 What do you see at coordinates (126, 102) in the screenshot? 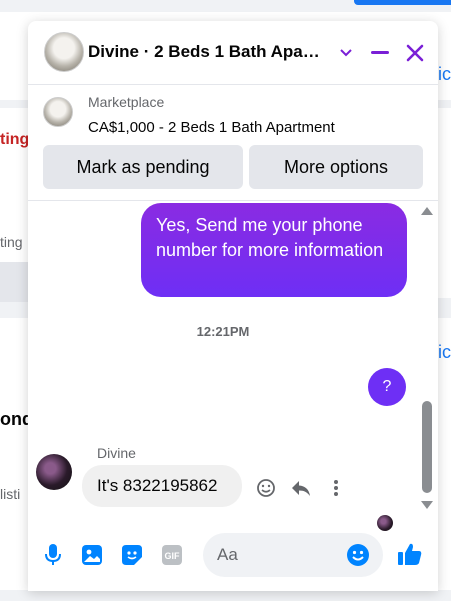
I see `marketplace-label: Marketplace` at bounding box center [126, 102].